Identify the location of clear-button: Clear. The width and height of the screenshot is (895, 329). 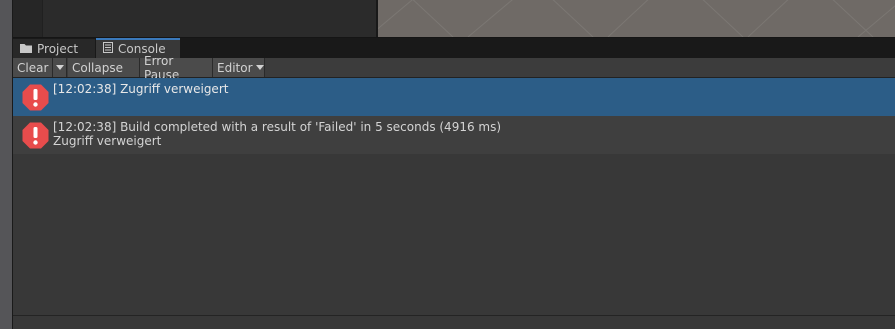
(33, 67).